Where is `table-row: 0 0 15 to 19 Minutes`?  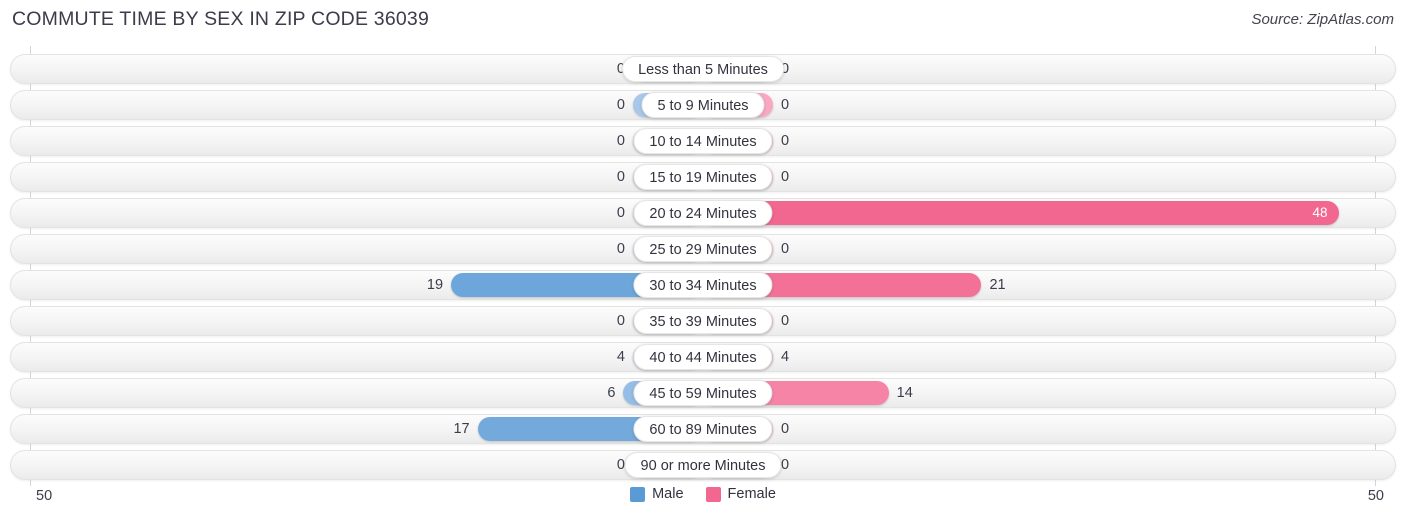 table-row: 0 0 15 to 19 Minutes is located at coordinates (703, 177).